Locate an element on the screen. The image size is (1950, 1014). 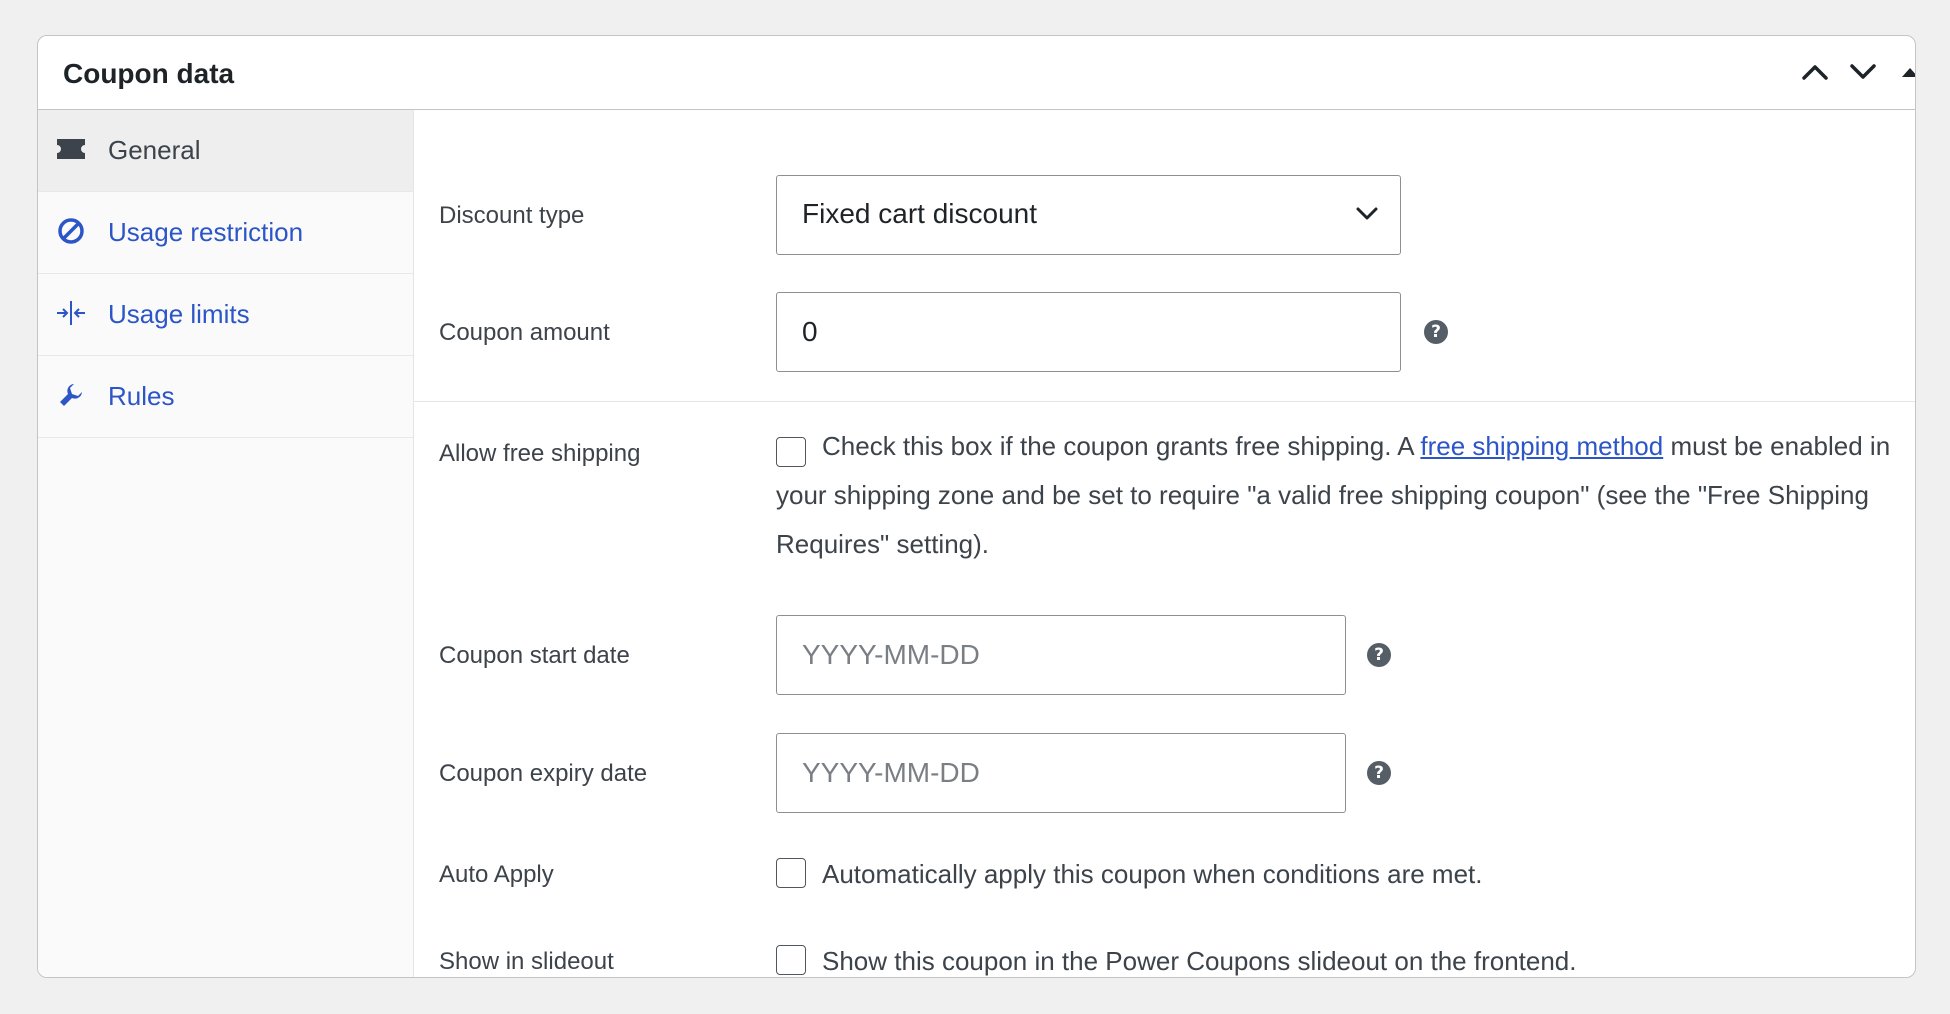
auto-apply-checkbox is located at coordinates (791, 873).